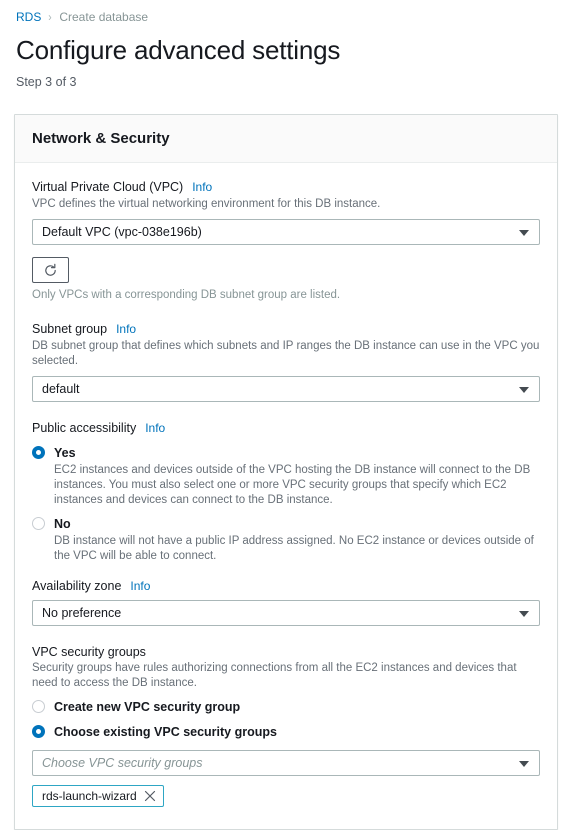 This screenshot has width=578, height=830. I want to click on radio-create-new-vpc-security-group: Create new VPC security group, so click(286, 707).